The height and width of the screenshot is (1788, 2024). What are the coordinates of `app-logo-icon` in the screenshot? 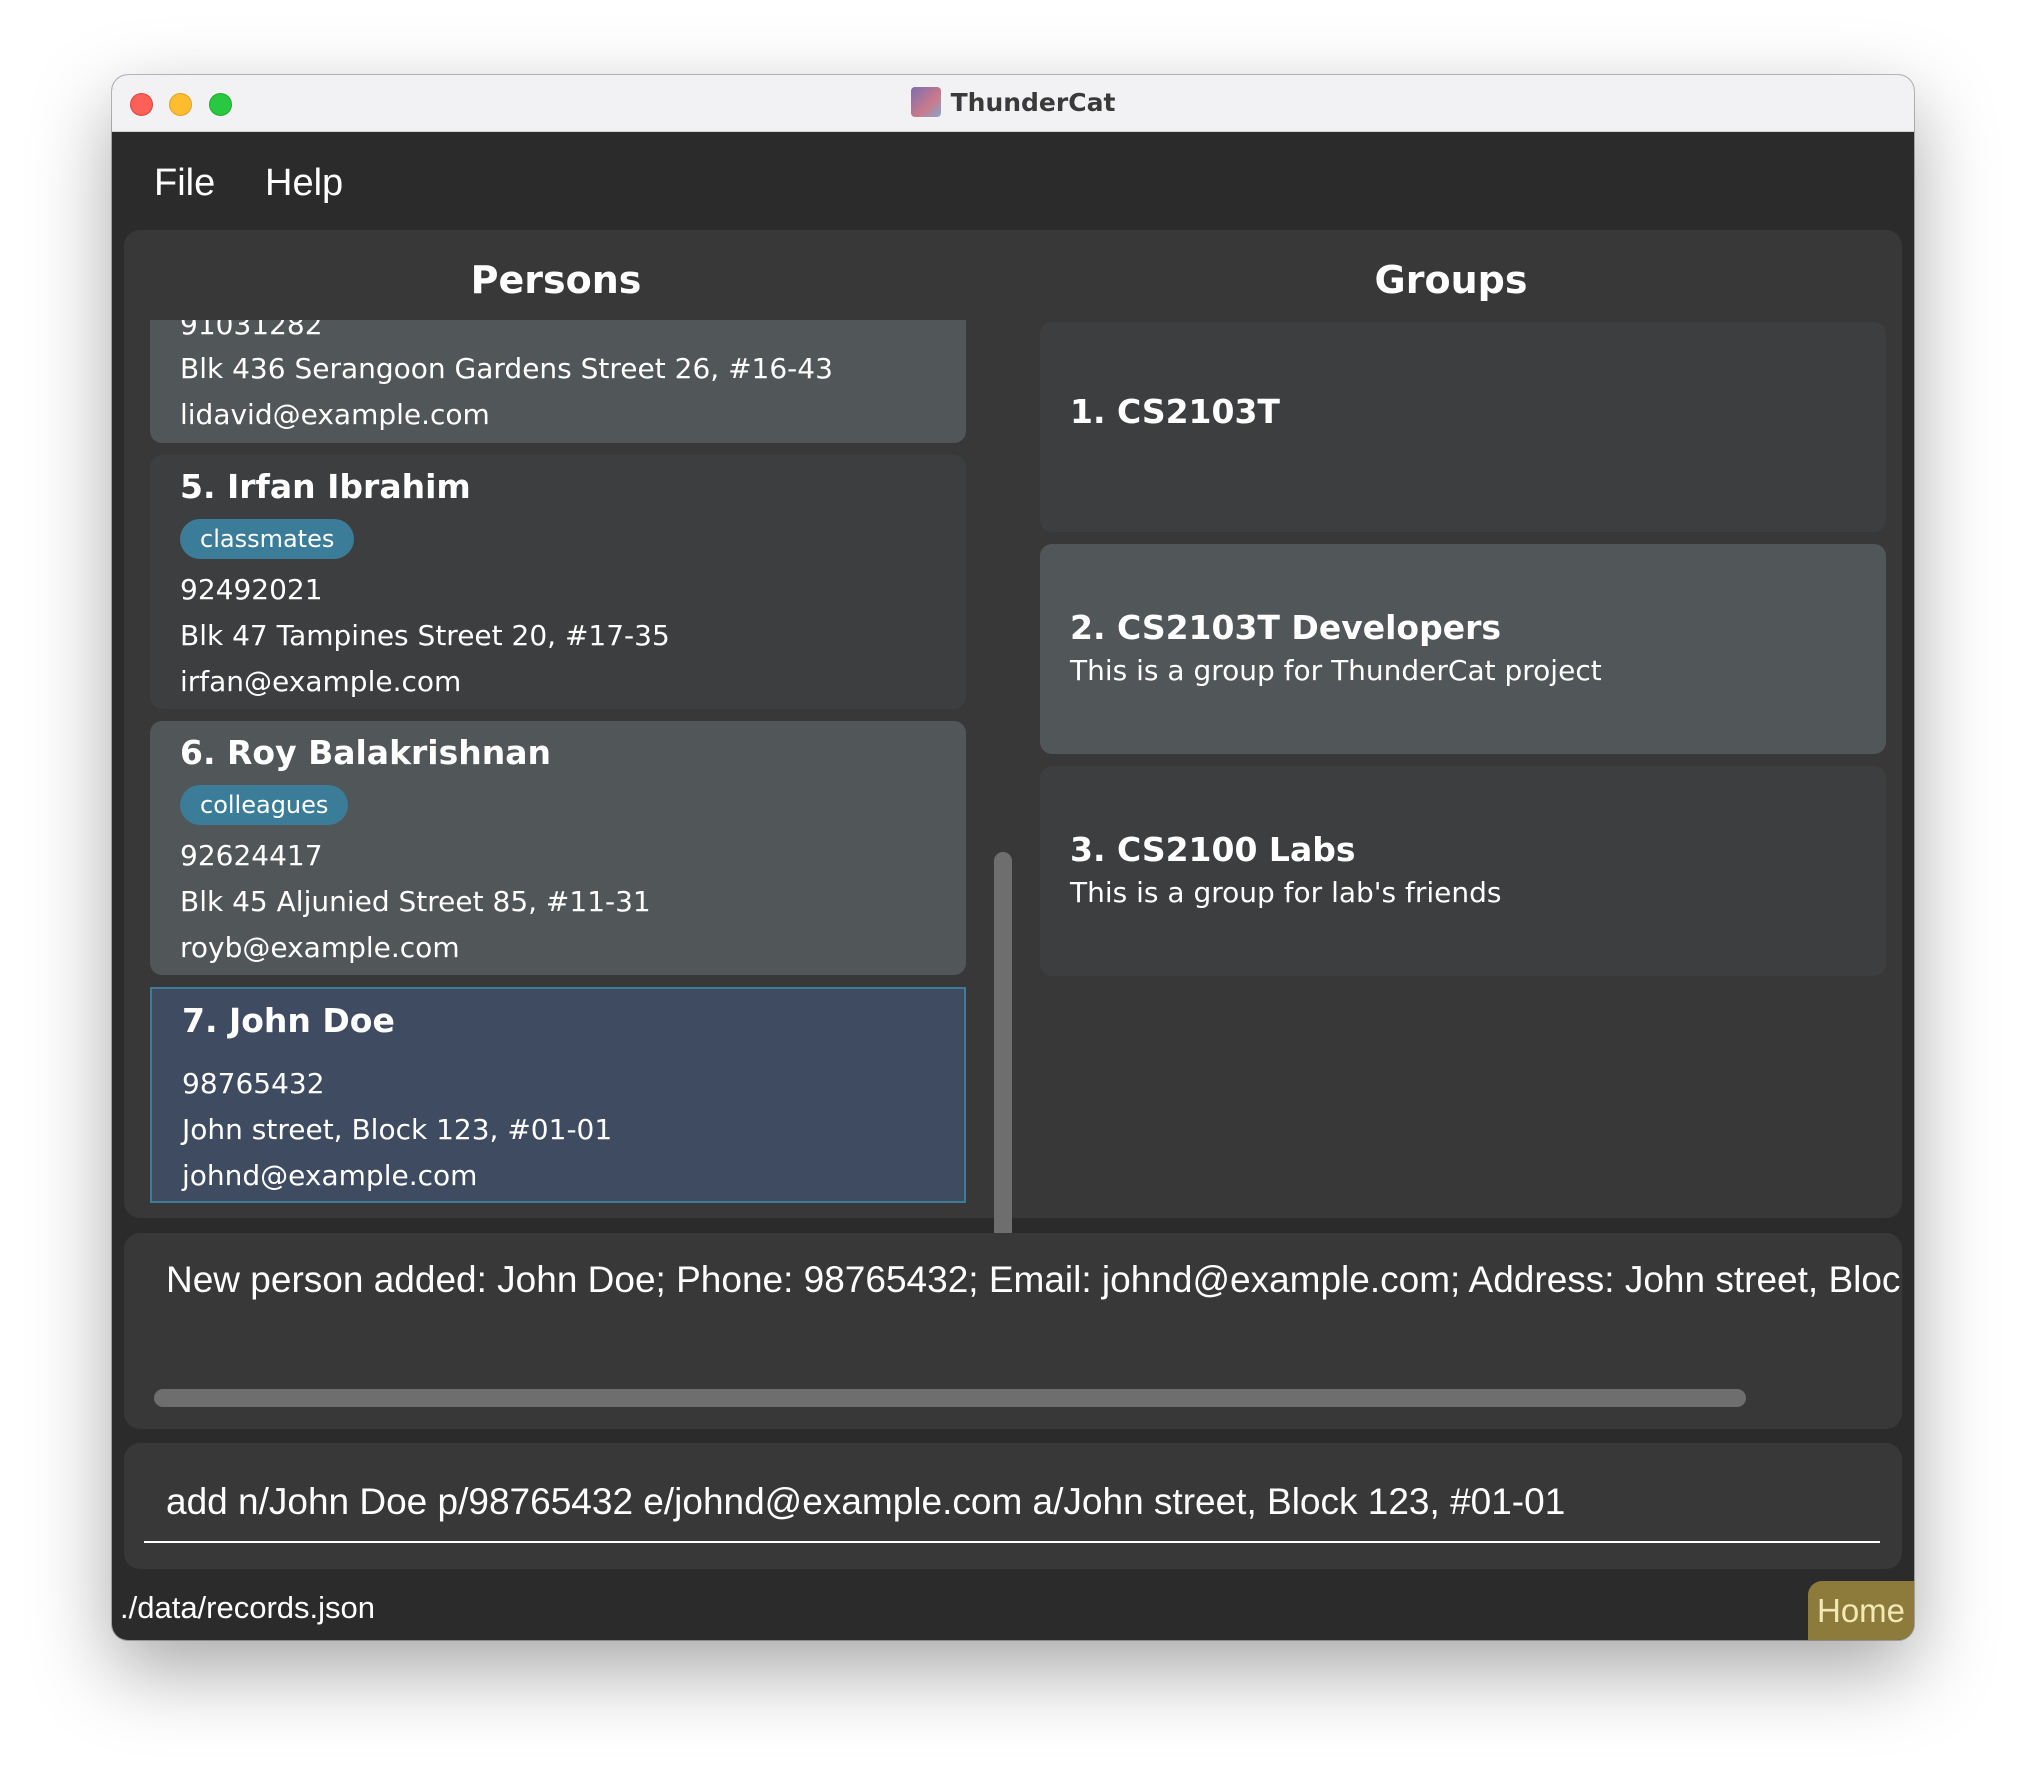 It's located at (925, 102).